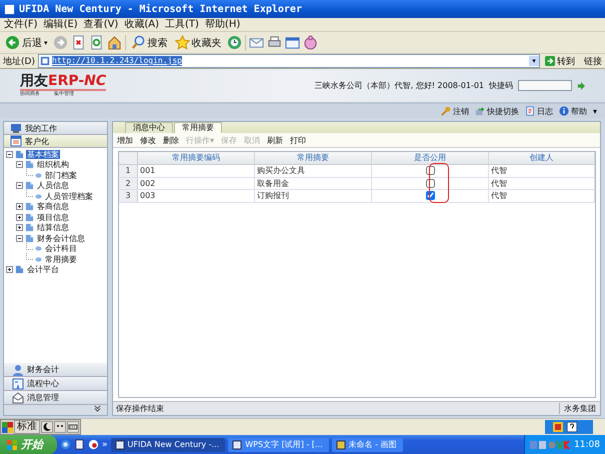 This screenshot has height=454, width=605. I want to click on search-icon, so click(138, 42).